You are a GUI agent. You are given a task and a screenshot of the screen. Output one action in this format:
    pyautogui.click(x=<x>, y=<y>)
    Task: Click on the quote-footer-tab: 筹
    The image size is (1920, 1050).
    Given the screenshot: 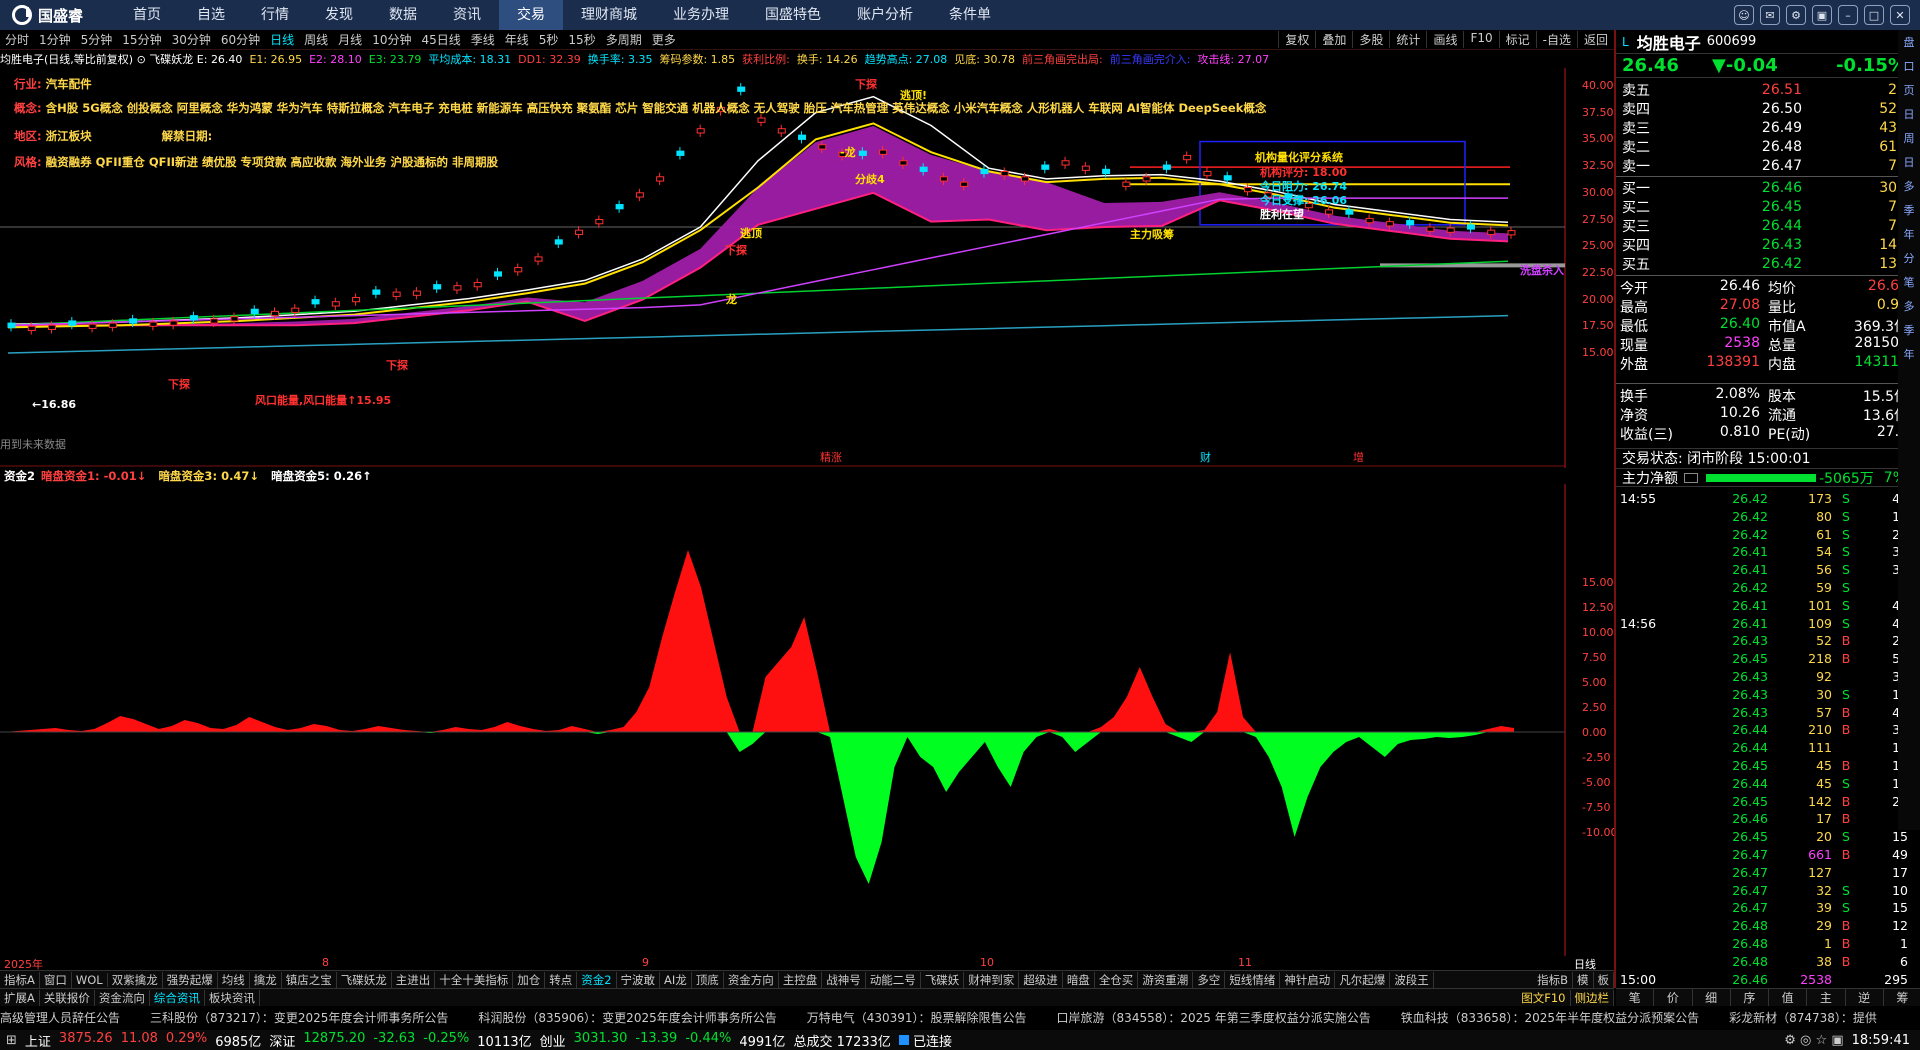 What is the action you would take?
    pyautogui.click(x=1902, y=997)
    